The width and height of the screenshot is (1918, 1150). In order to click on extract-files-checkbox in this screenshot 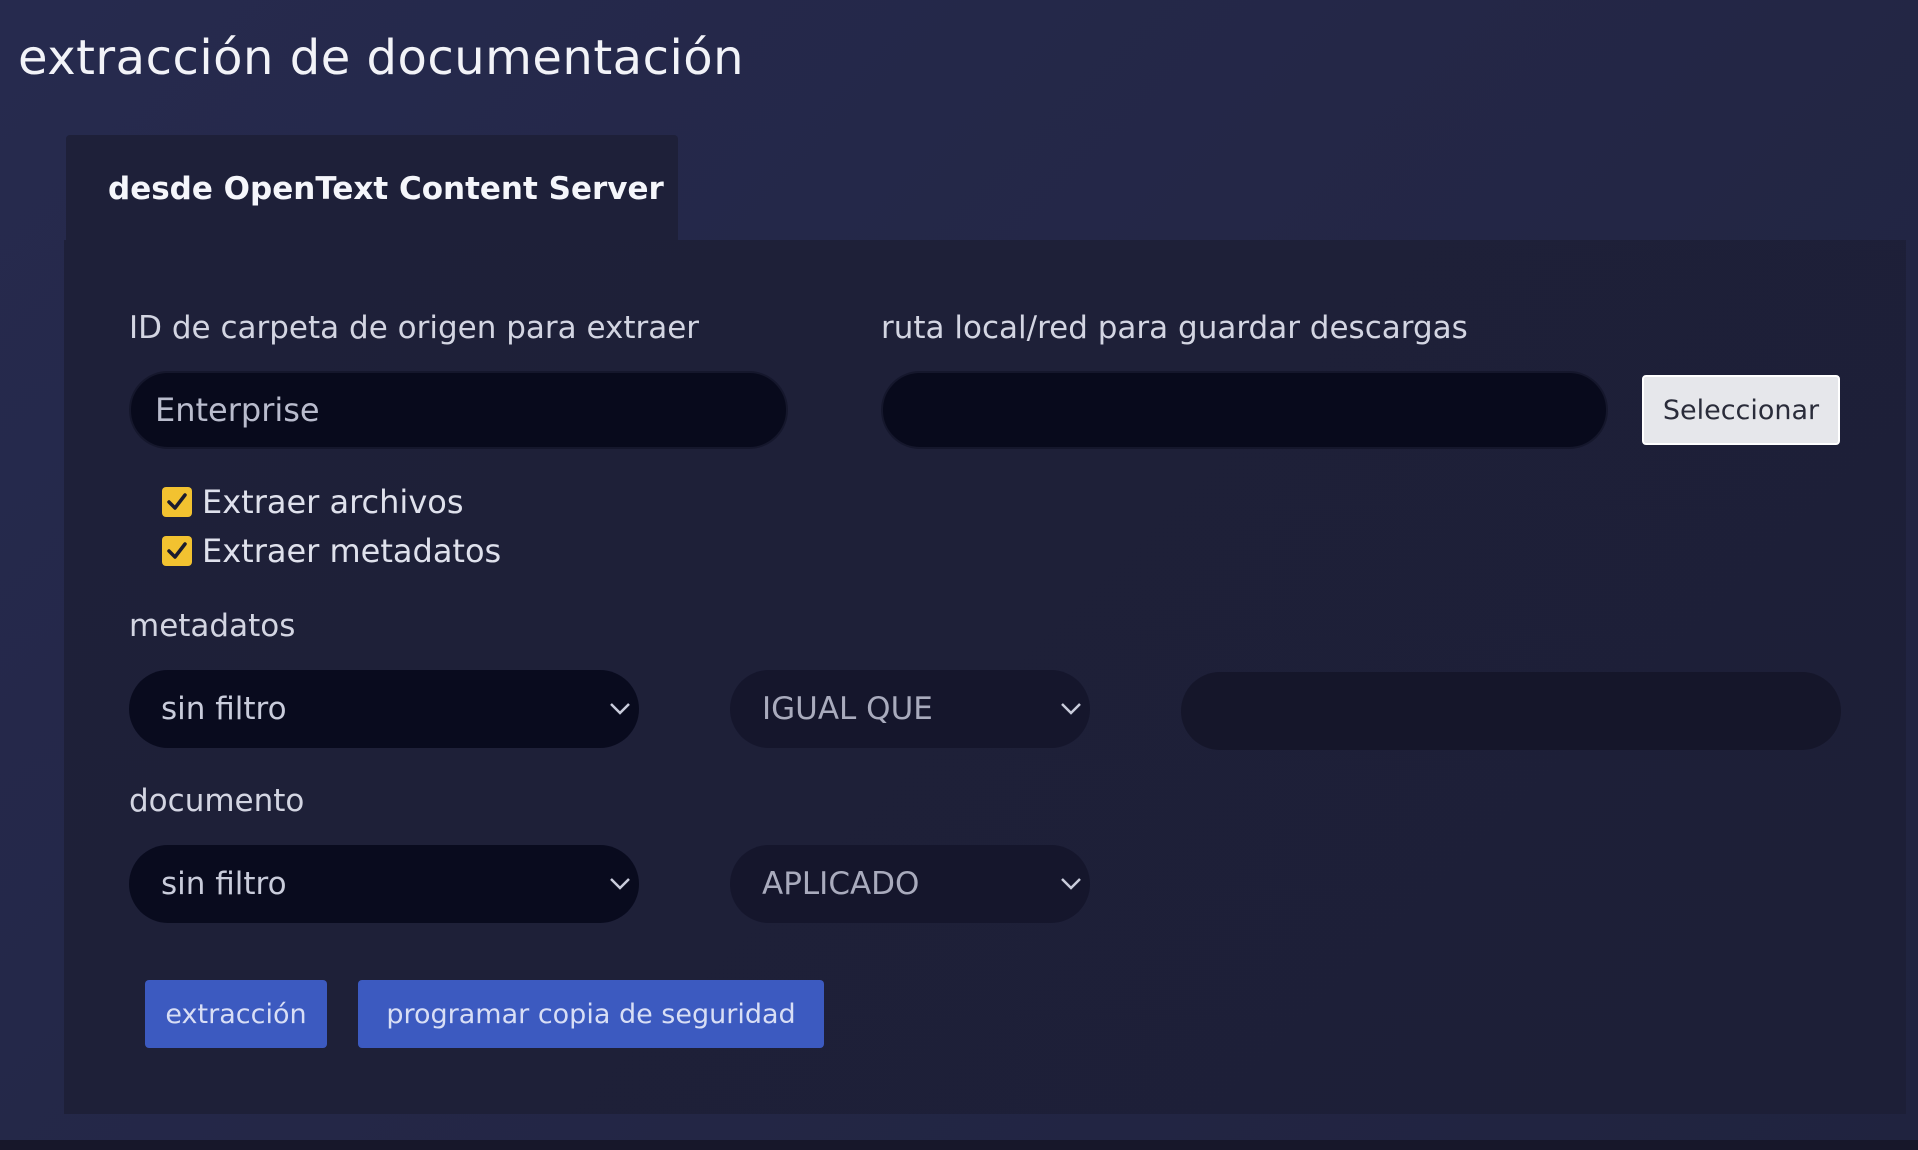, I will do `click(177, 502)`.